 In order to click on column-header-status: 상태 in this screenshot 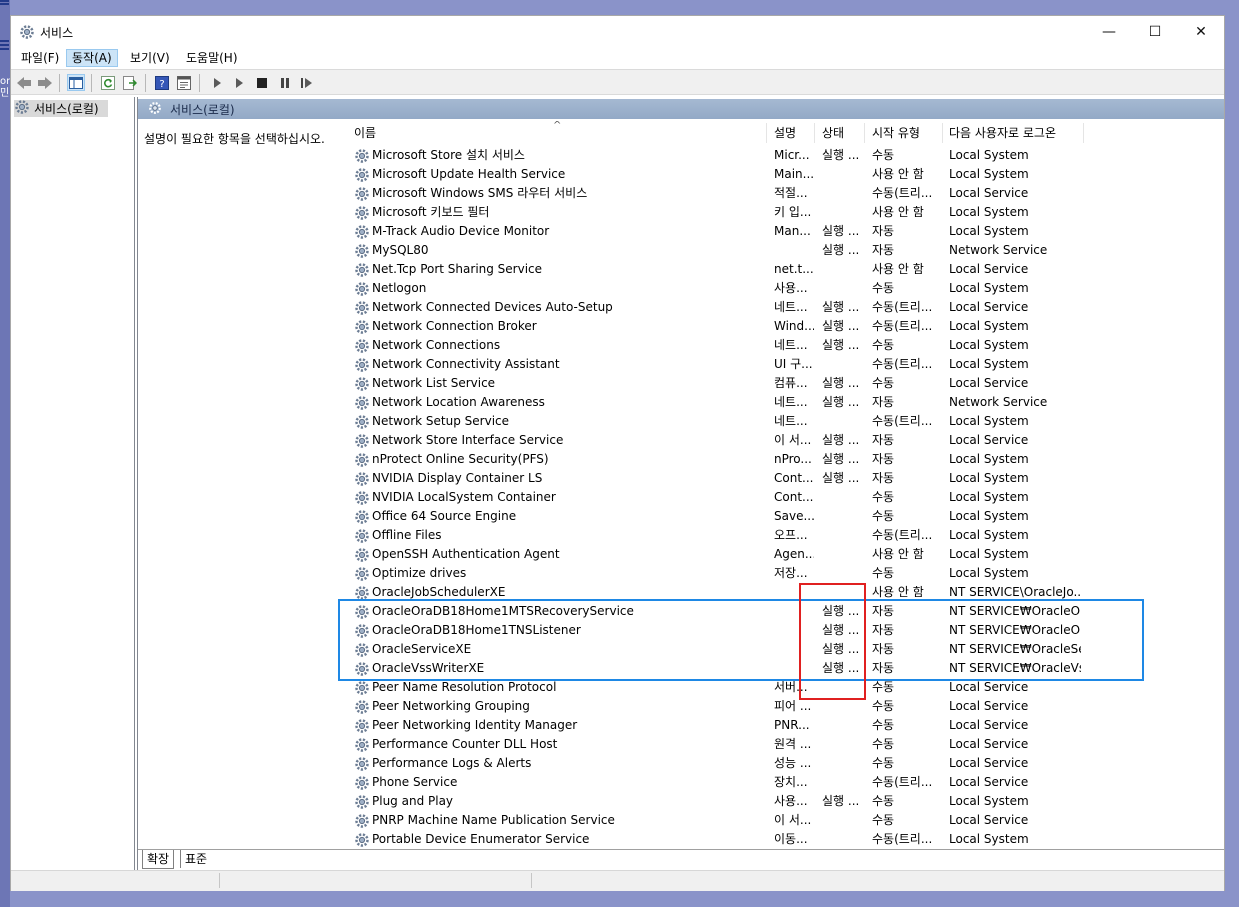, I will do `click(833, 133)`.